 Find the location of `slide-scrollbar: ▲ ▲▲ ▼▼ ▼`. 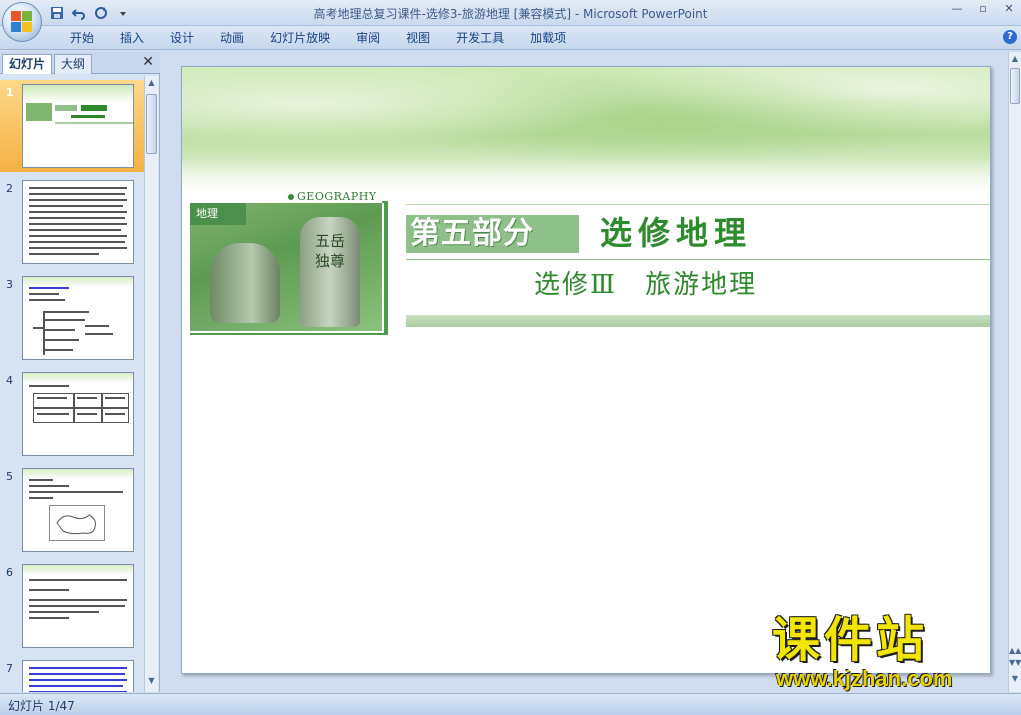

slide-scrollbar: ▲ ▲▲ ▼▼ ▼ is located at coordinates (1014, 372).